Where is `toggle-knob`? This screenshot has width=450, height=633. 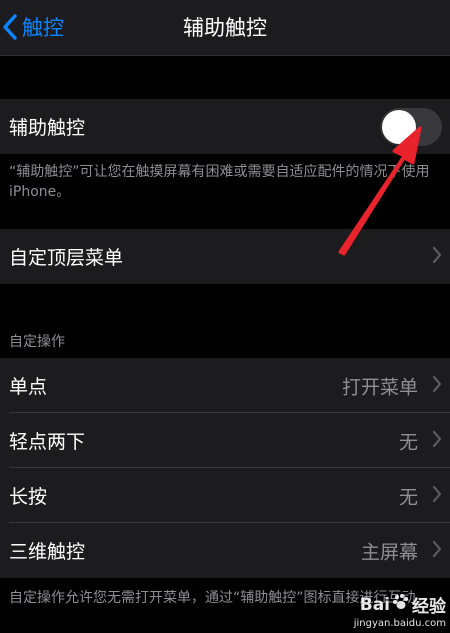
toggle-knob is located at coordinates (399, 126).